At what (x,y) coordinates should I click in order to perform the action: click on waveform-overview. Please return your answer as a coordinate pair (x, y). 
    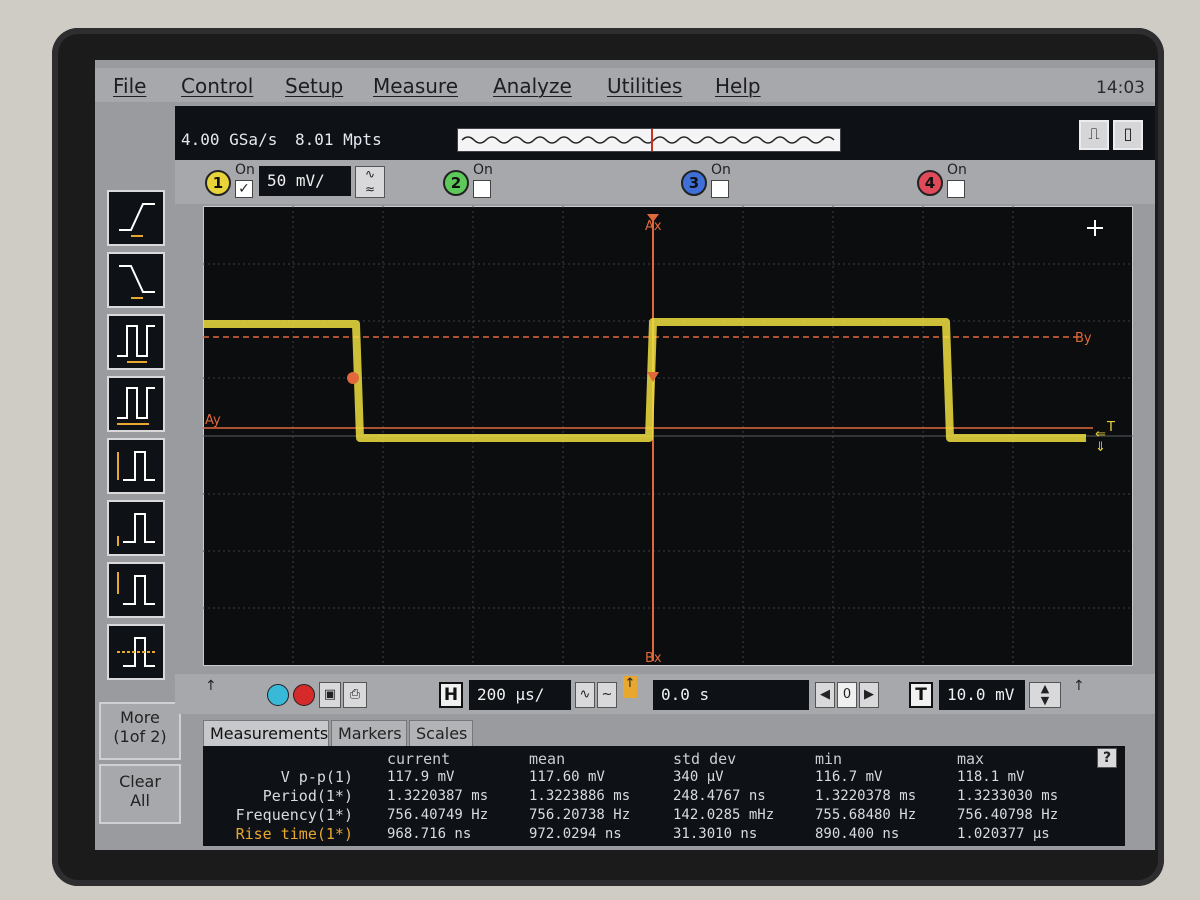
    Looking at the image, I should click on (649, 140).